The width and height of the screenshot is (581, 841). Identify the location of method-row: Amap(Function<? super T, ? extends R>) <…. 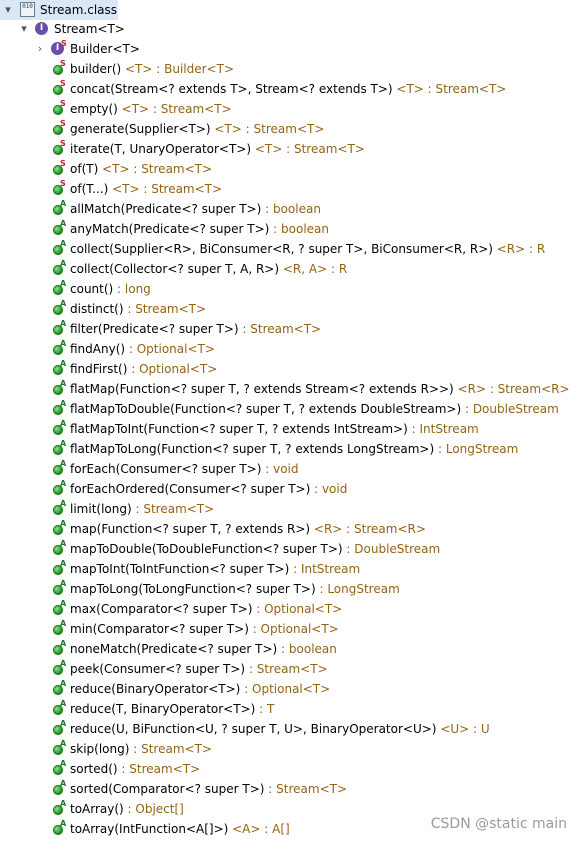
(280, 529).